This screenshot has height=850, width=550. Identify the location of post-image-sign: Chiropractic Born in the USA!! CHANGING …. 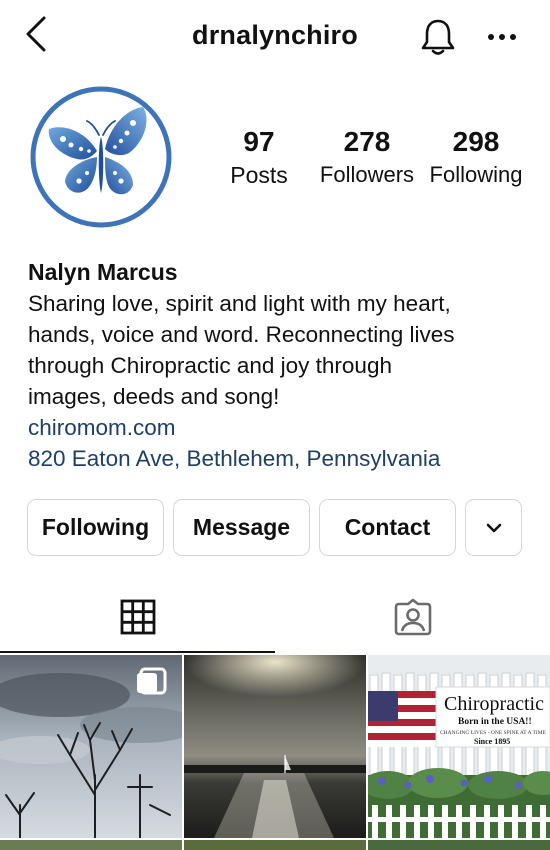
(459, 746).